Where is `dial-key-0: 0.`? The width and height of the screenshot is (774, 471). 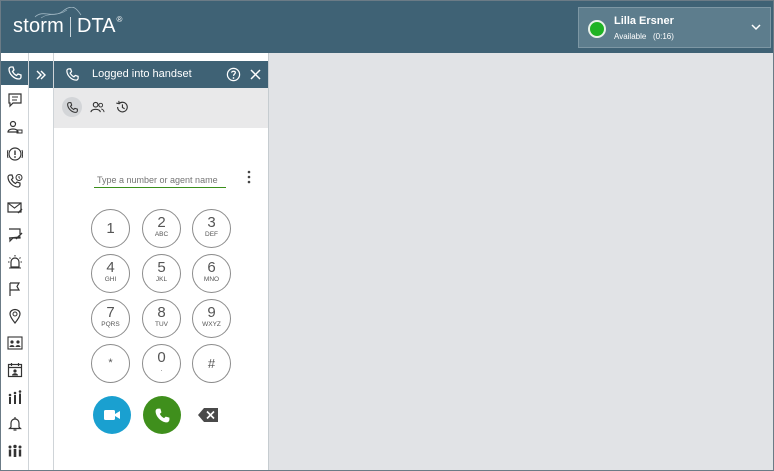 dial-key-0: 0. is located at coordinates (161, 363).